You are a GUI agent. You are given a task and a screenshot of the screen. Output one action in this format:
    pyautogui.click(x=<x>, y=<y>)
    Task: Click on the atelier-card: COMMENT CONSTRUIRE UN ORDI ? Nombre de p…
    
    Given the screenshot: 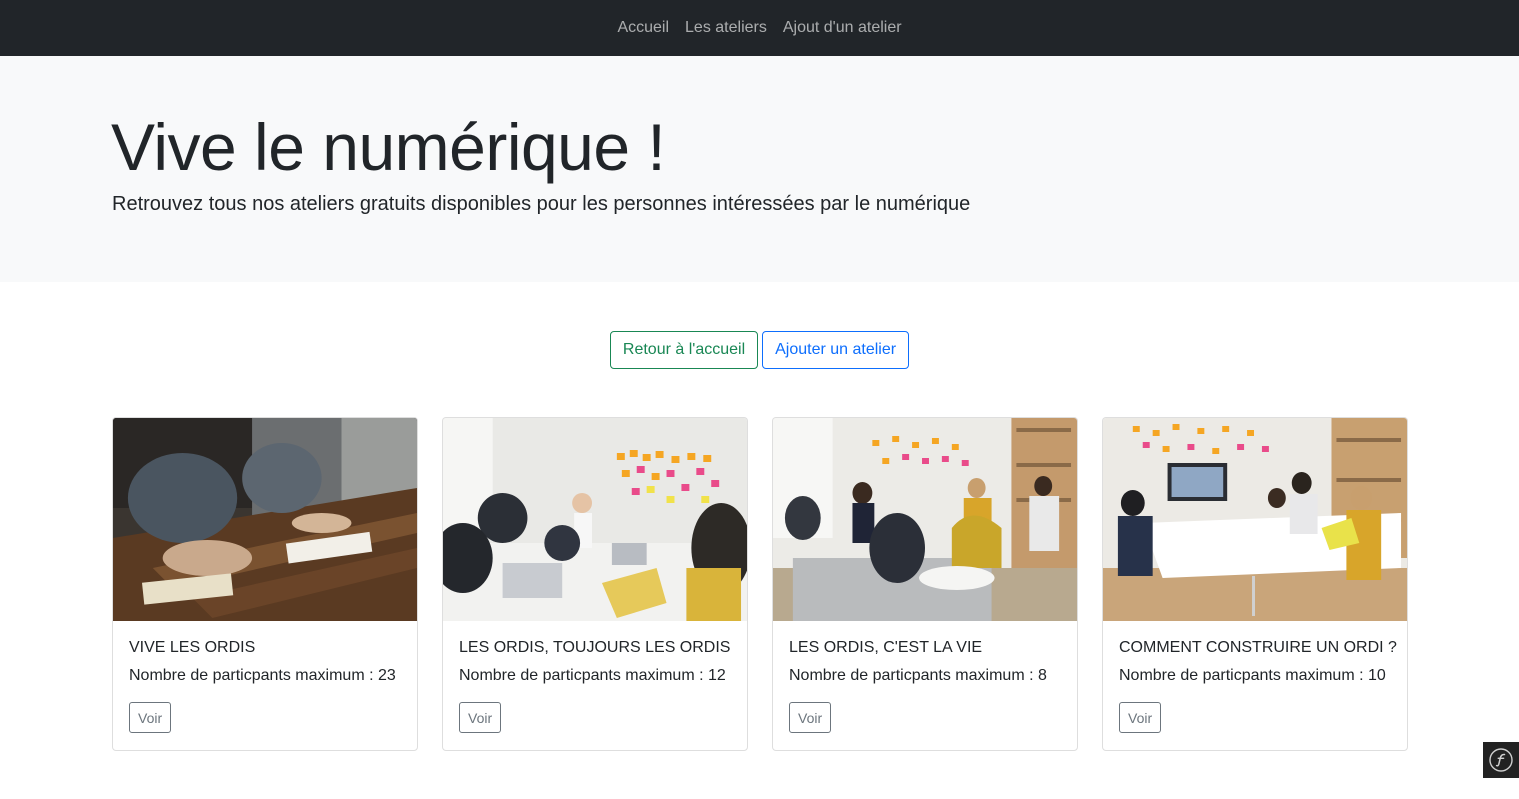 What is the action you would take?
    pyautogui.click(x=1255, y=584)
    